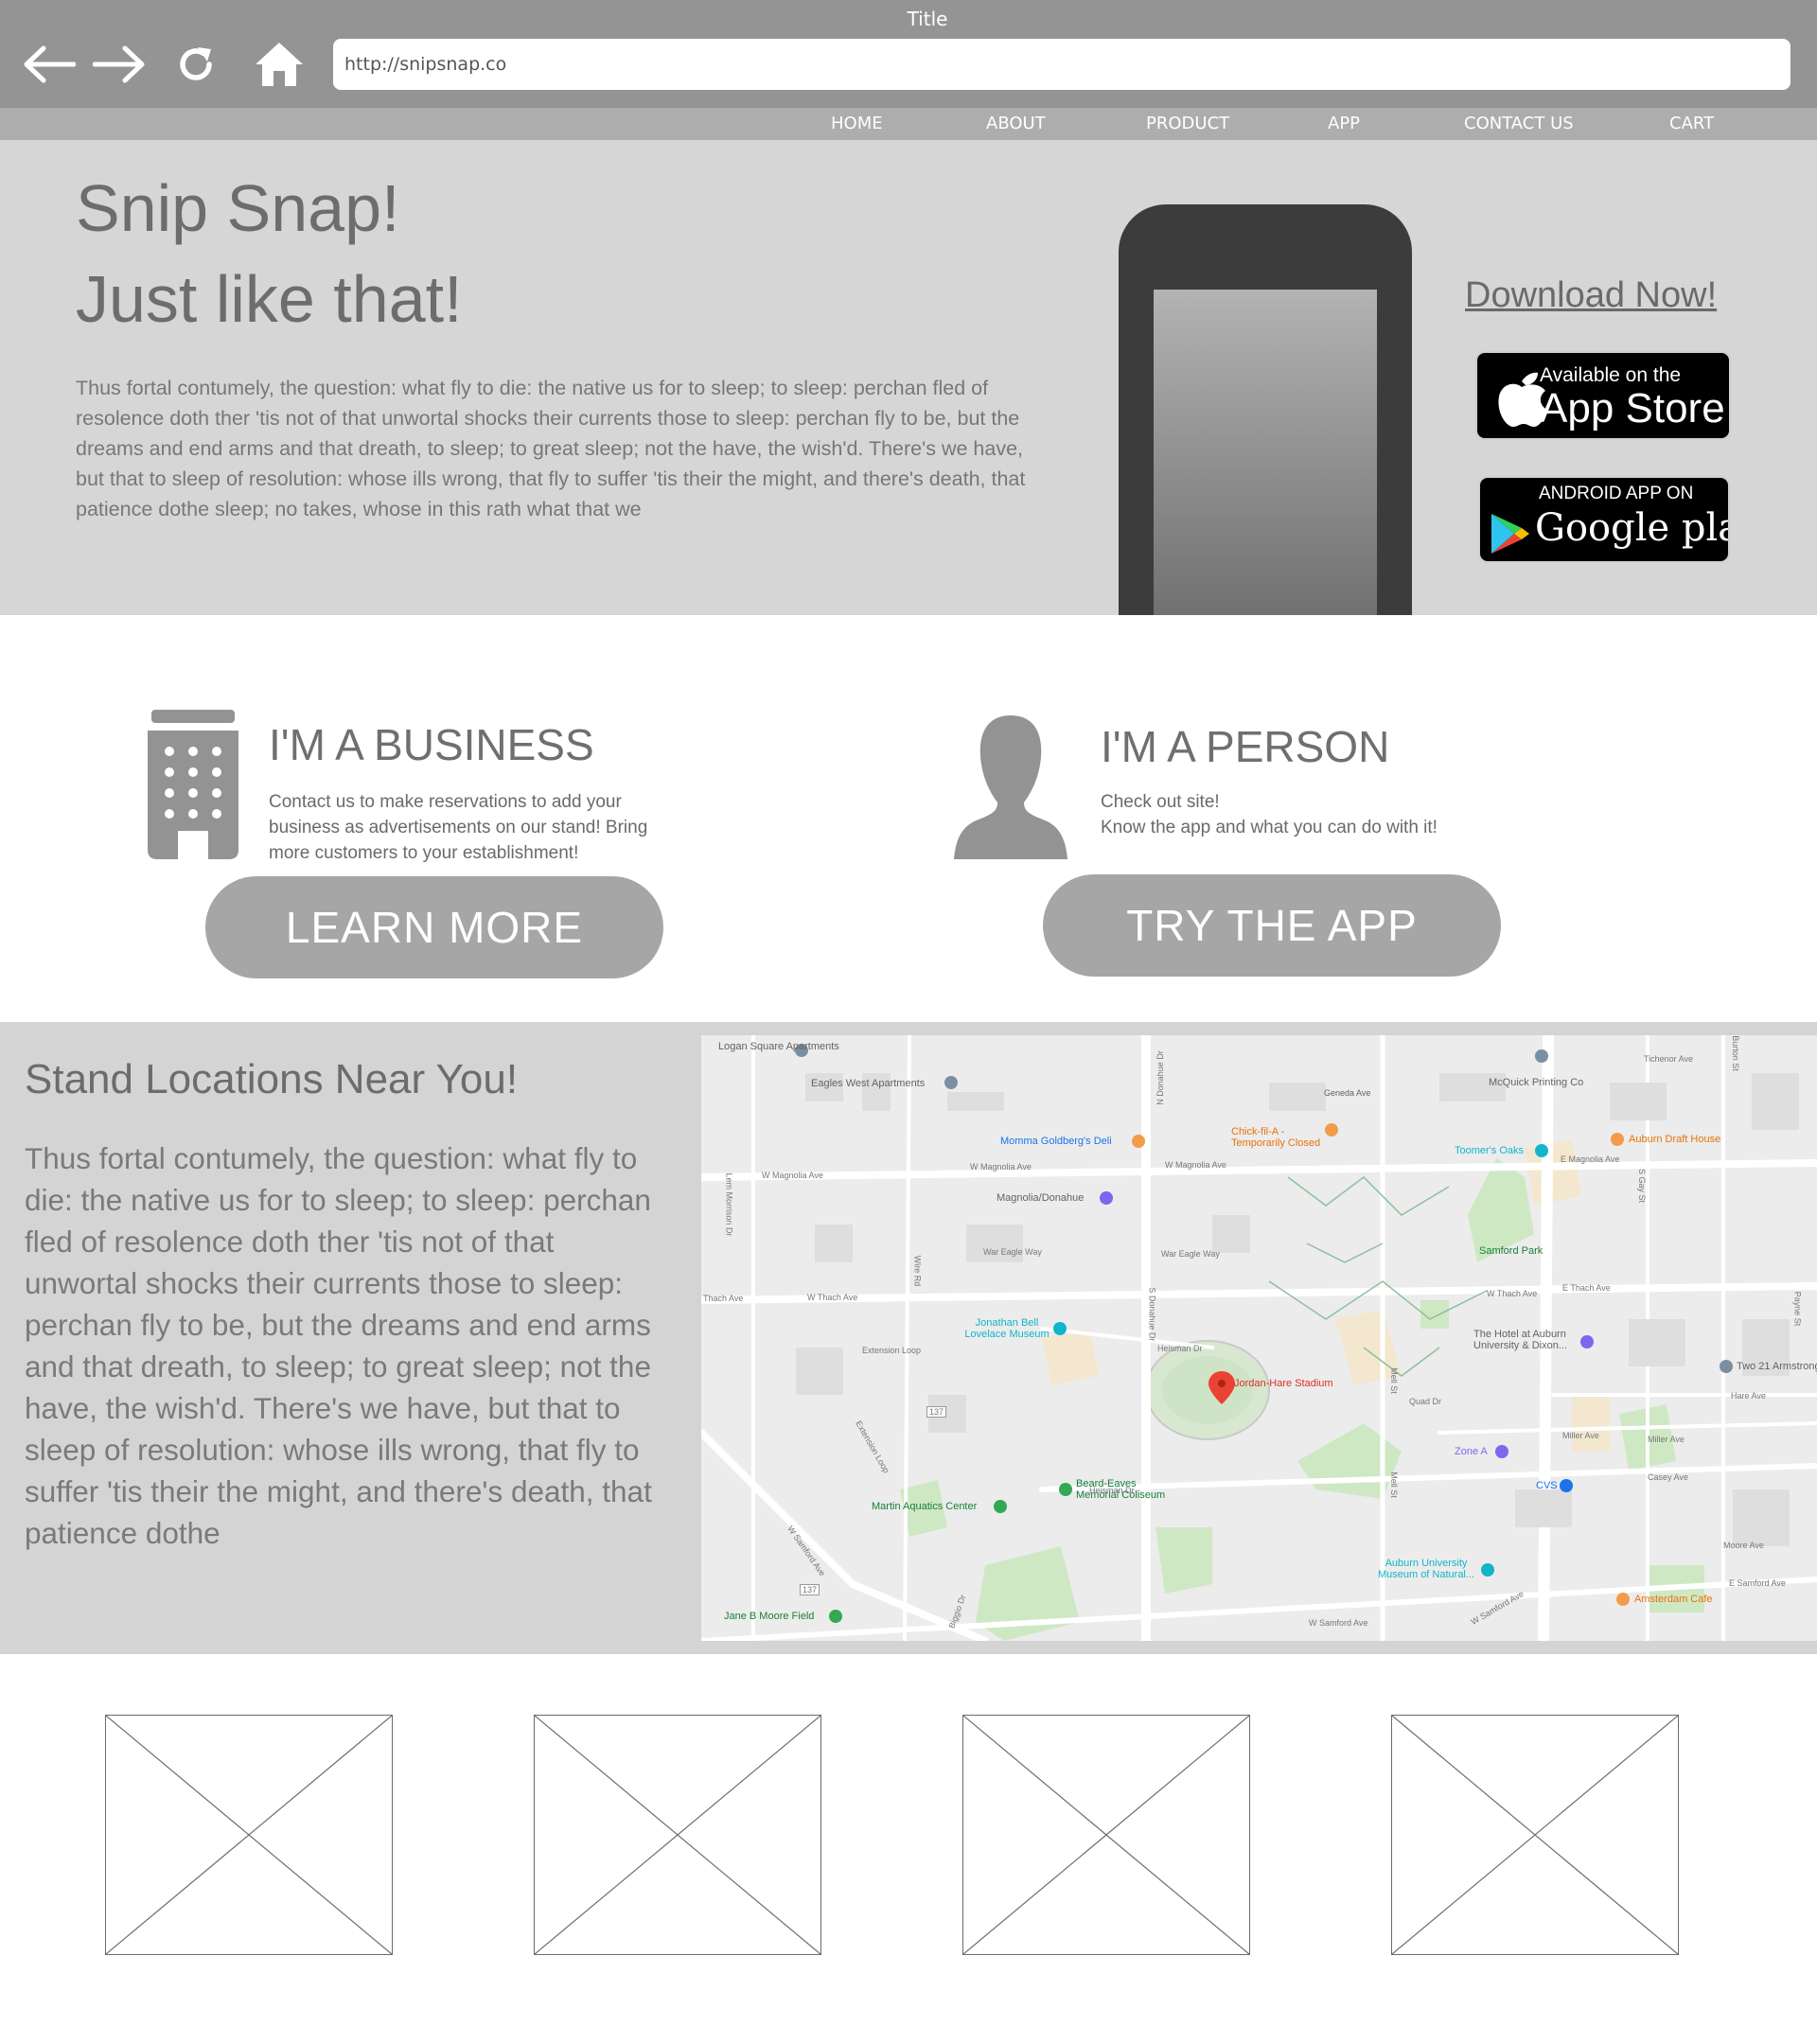  Describe the element at coordinates (1041, 1198) in the screenshot. I see `map-poi-label: Magnolia/Donahue` at that location.